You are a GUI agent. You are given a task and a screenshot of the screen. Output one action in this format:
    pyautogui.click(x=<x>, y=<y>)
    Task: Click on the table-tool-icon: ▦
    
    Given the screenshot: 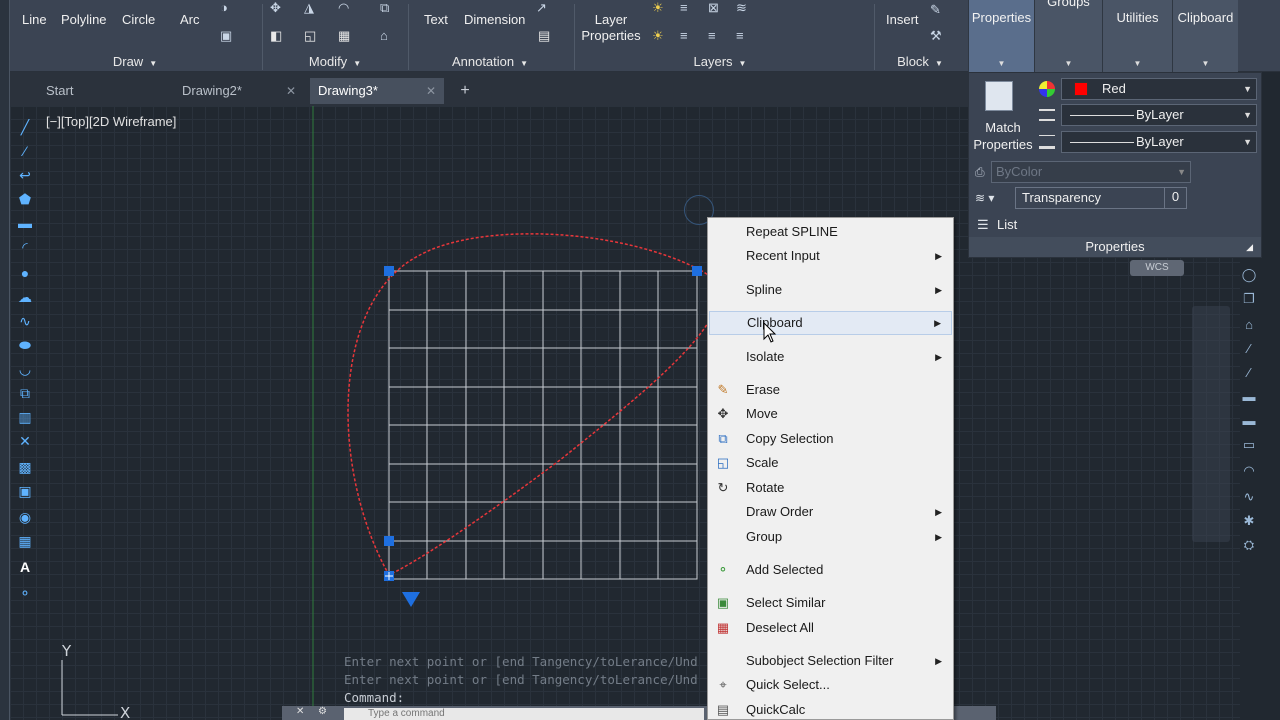 What is the action you would take?
    pyautogui.click(x=25, y=541)
    